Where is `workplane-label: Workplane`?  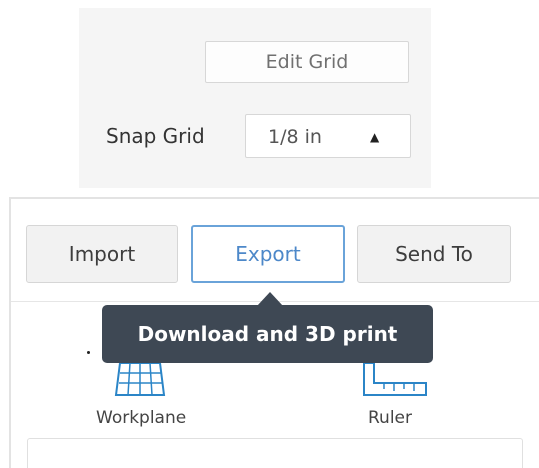 workplane-label: Workplane is located at coordinates (141, 418).